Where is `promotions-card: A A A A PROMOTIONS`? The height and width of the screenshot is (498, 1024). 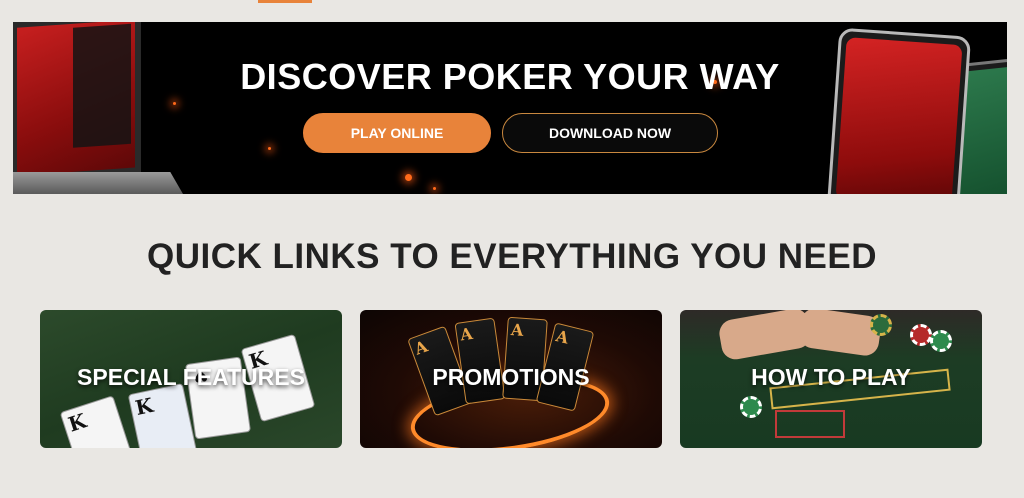 promotions-card: A A A A PROMOTIONS is located at coordinates (511, 379).